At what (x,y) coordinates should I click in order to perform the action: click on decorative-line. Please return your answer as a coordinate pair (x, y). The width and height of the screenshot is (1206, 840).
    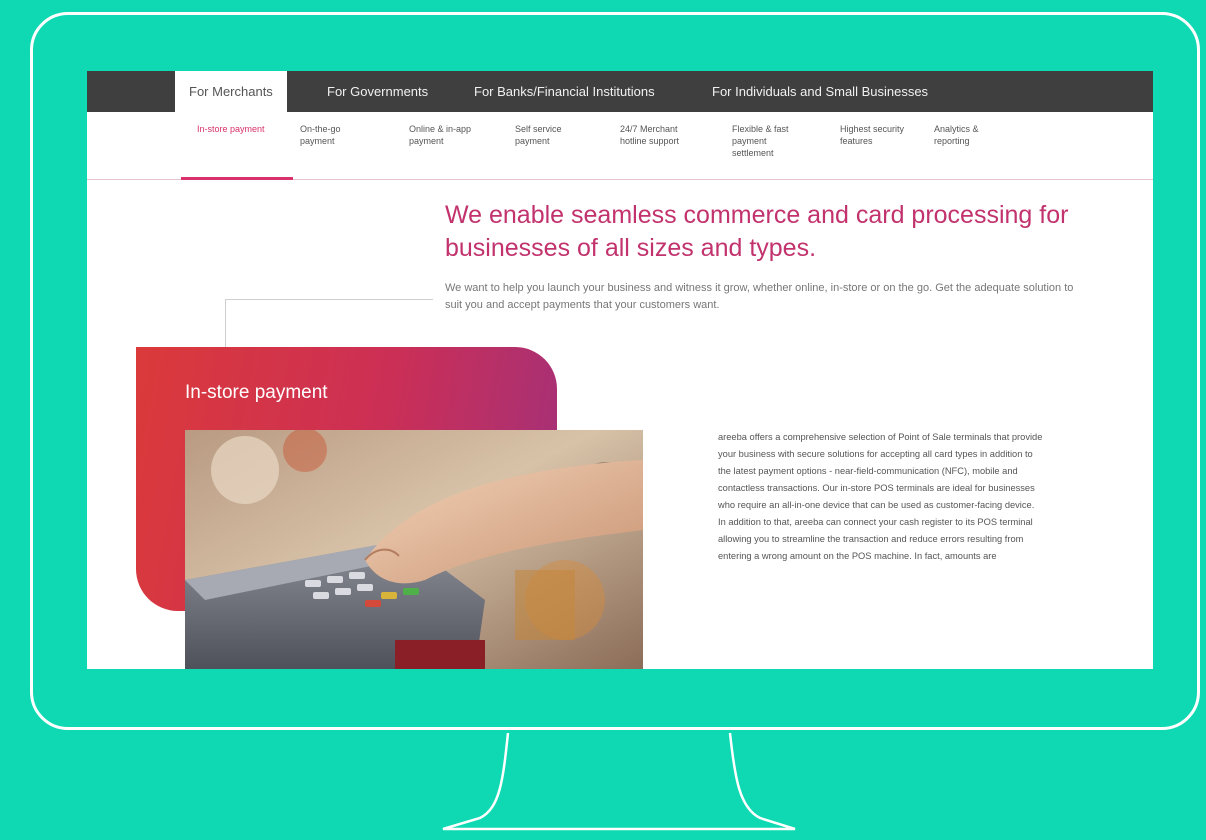
    Looking at the image, I should click on (329, 299).